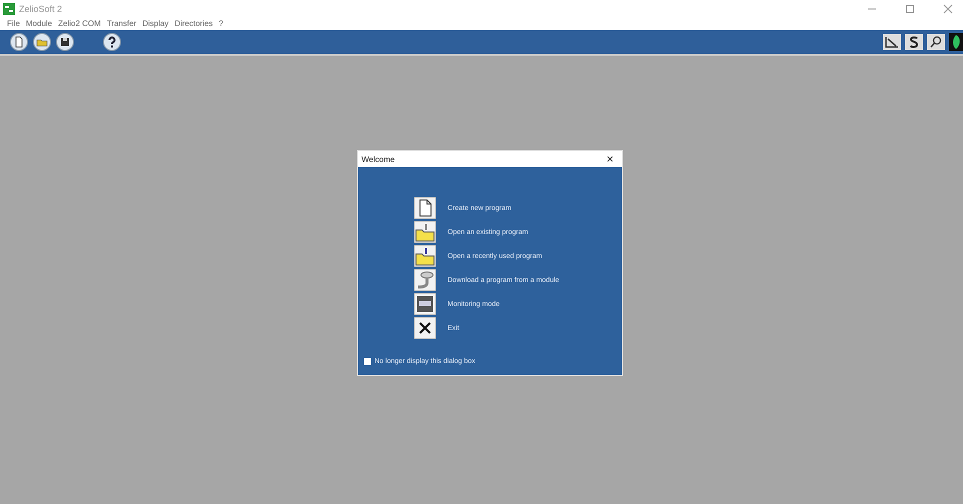  Describe the element at coordinates (910, 9) in the screenshot. I see `maximize-icon` at that location.